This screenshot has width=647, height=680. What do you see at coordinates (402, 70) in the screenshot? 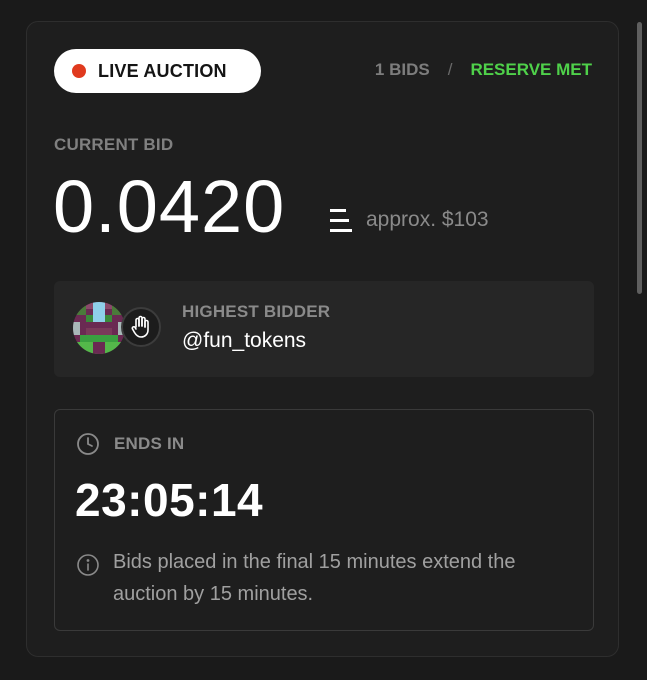
I see `bids-count: 1 BIDS` at bounding box center [402, 70].